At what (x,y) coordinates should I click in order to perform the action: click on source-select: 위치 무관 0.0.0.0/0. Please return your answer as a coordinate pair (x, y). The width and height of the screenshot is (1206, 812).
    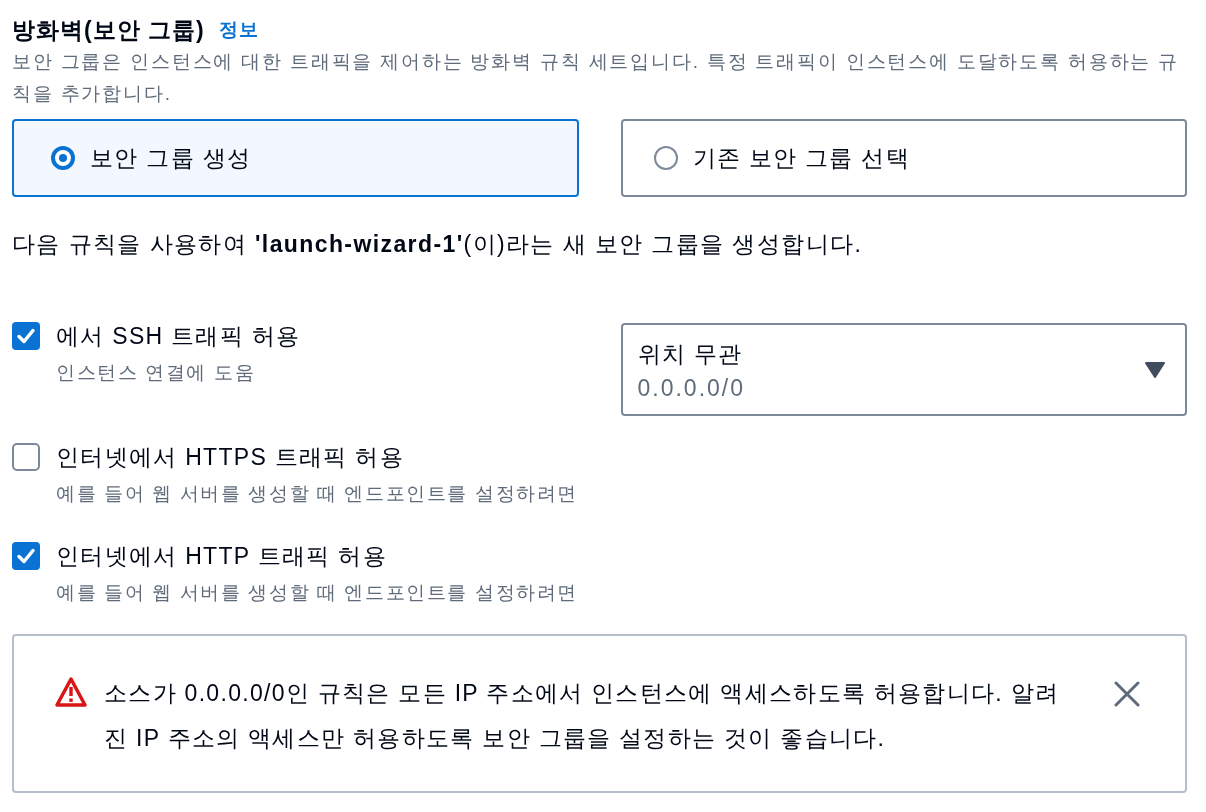
    Looking at the image, I should click on (903, 369).